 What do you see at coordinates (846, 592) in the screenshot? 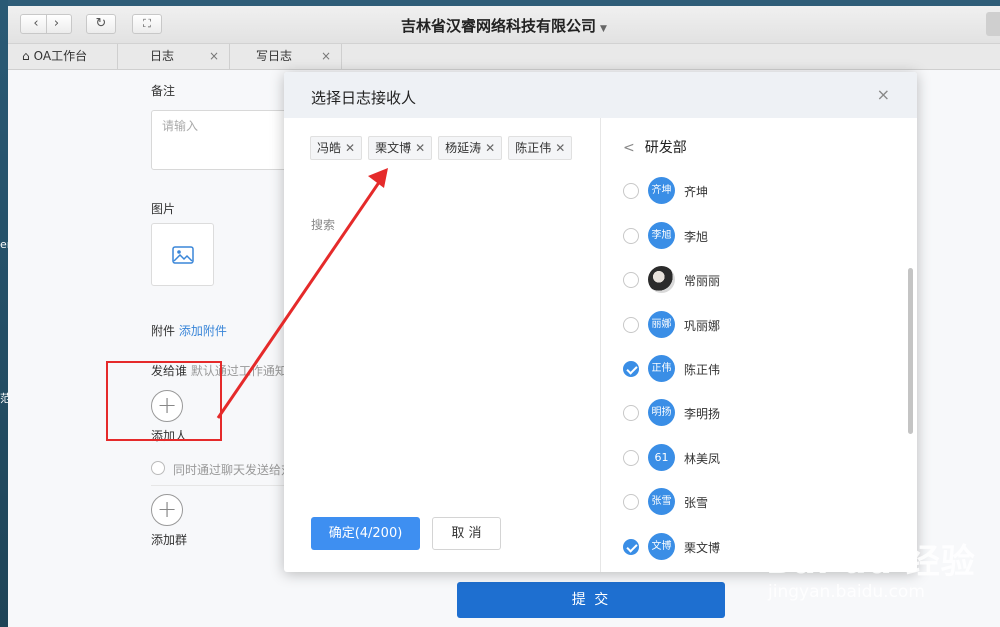
I see `watermark-url: jingyan.baidu.com` at bounding box center [846, 592].